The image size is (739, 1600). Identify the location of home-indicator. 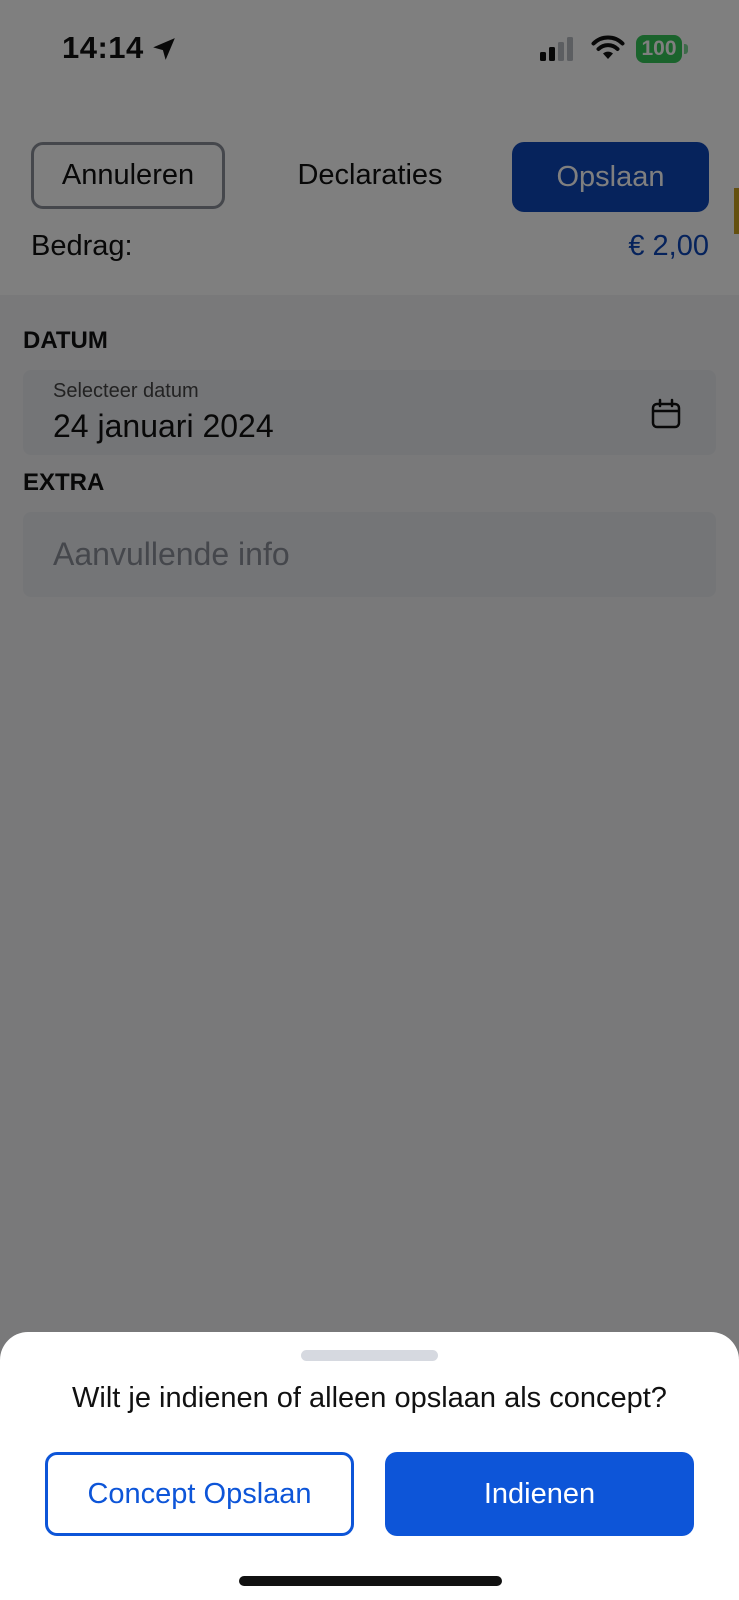
(370, 1581).